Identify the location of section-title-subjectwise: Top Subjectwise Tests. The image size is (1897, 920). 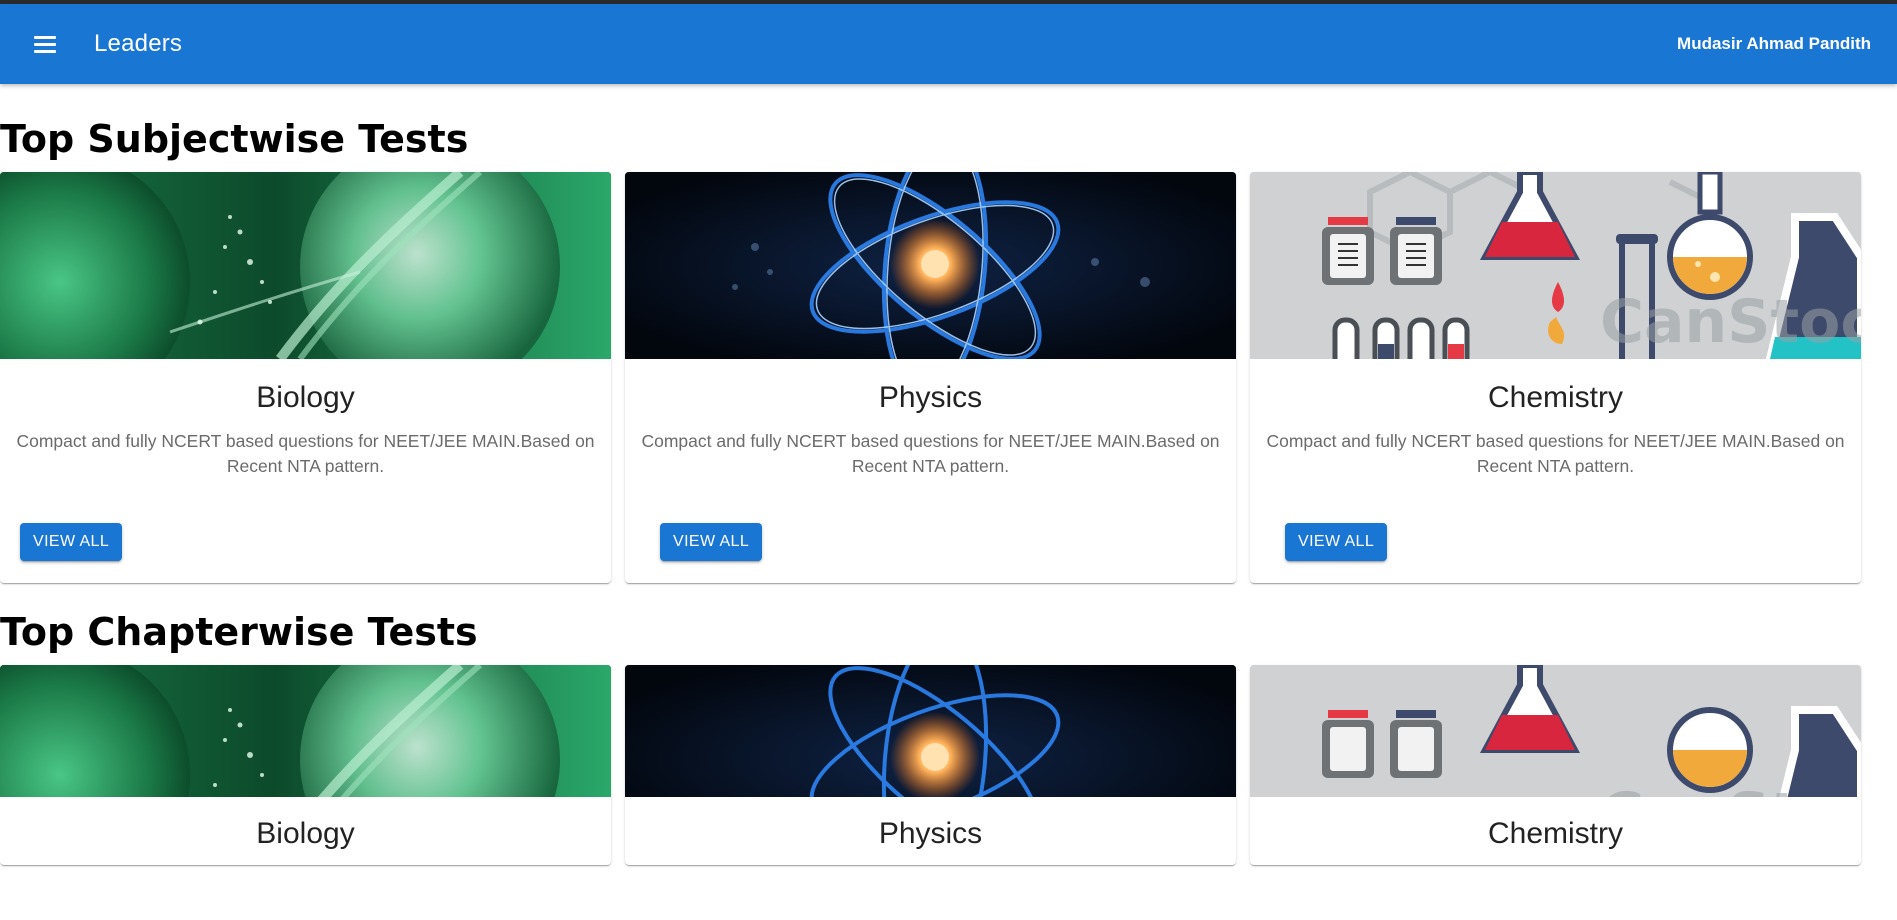
(234, 139).